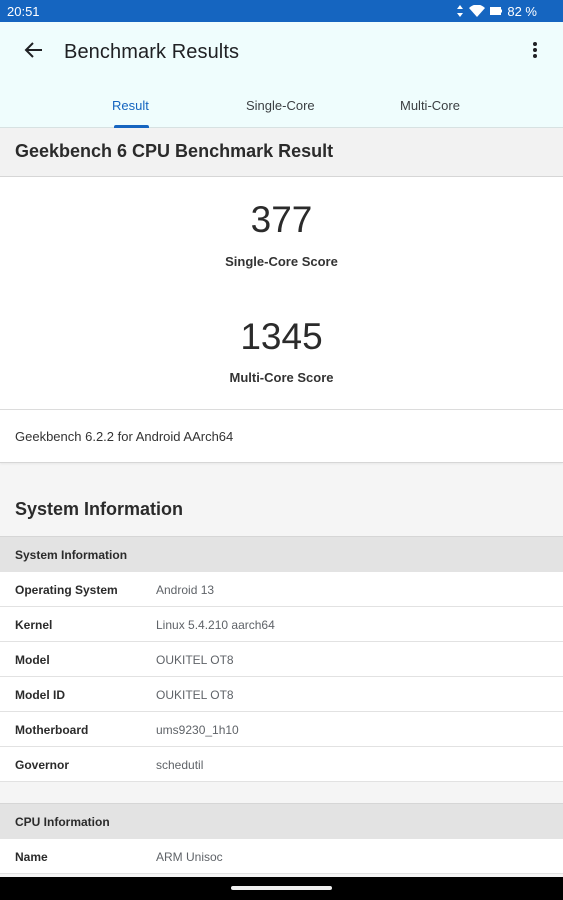 Image resolution: width=563 pixels, height=900 pixels. What do you see at coordinates (180, 765) in the screenshot?
I see `row-value: schedutil` at bounding box center [180, 765].